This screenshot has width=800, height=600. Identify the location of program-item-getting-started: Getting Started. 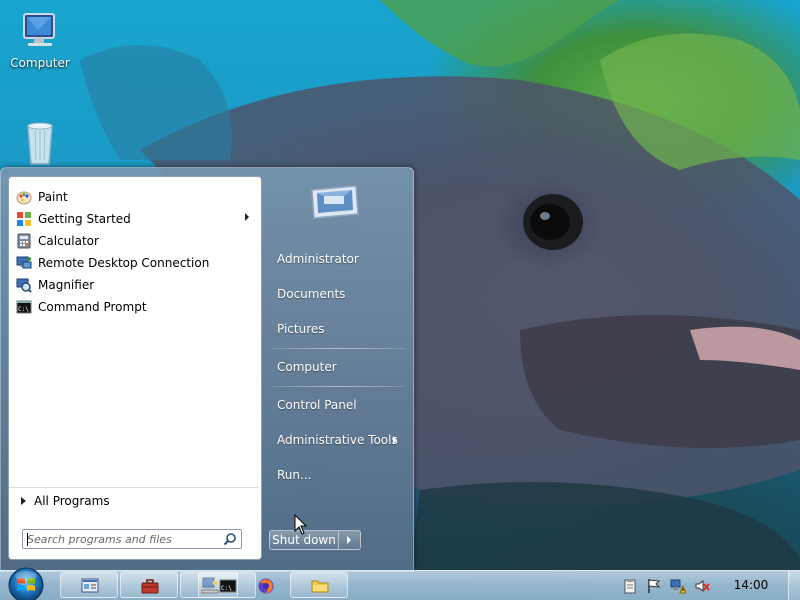
(134, 218).